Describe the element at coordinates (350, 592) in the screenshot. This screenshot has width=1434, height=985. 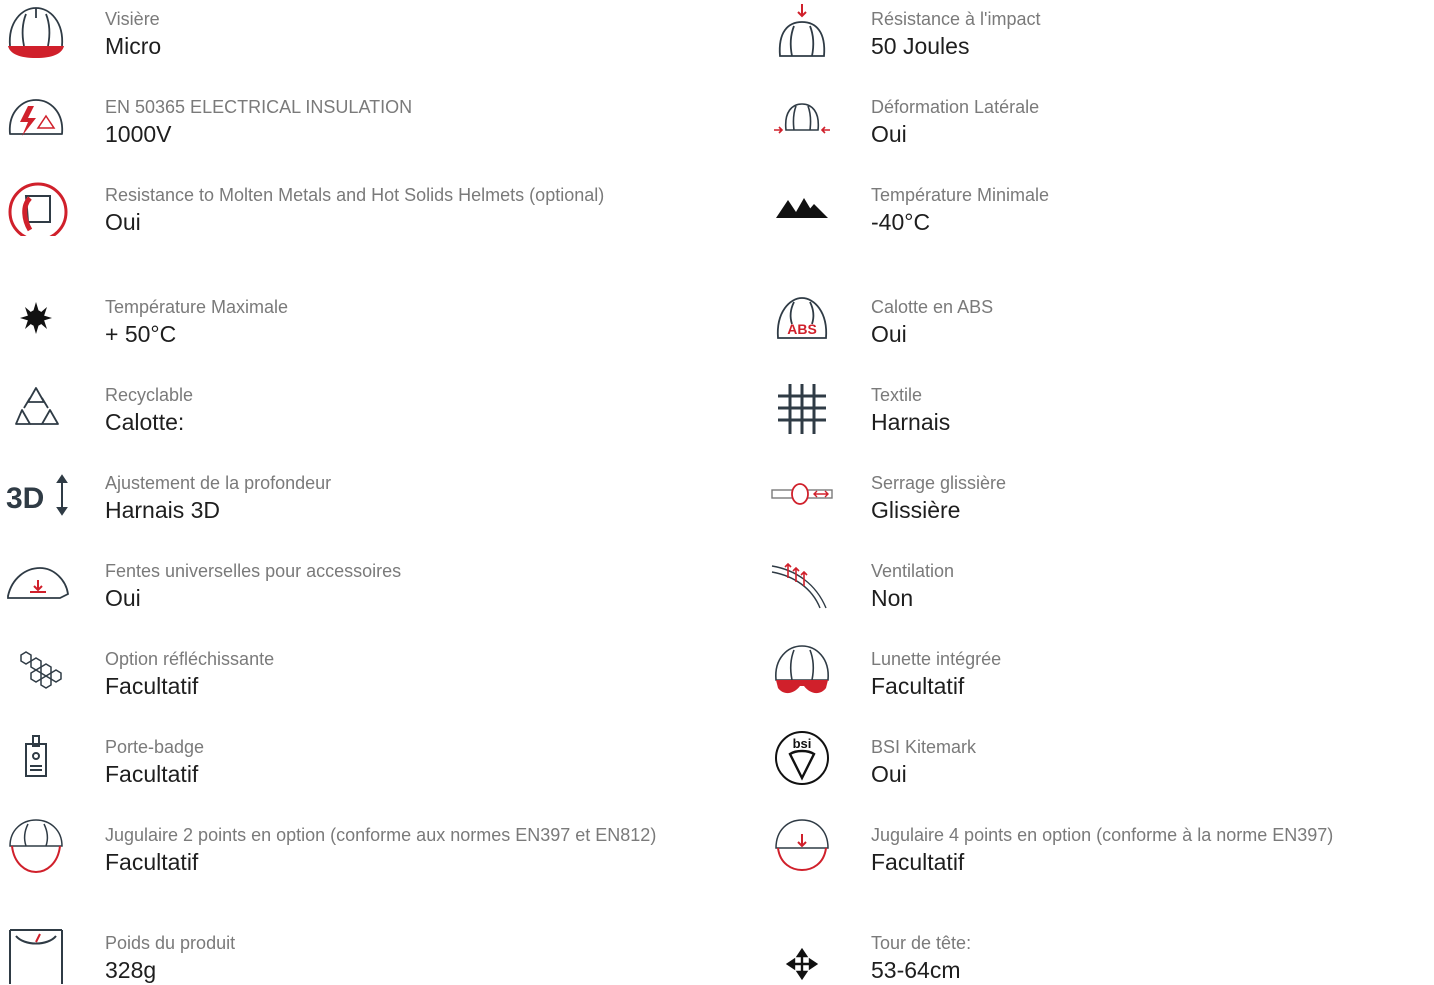
I see `feature-accessory-slots: Fentes universelles pour accessoires Oui` at that location.